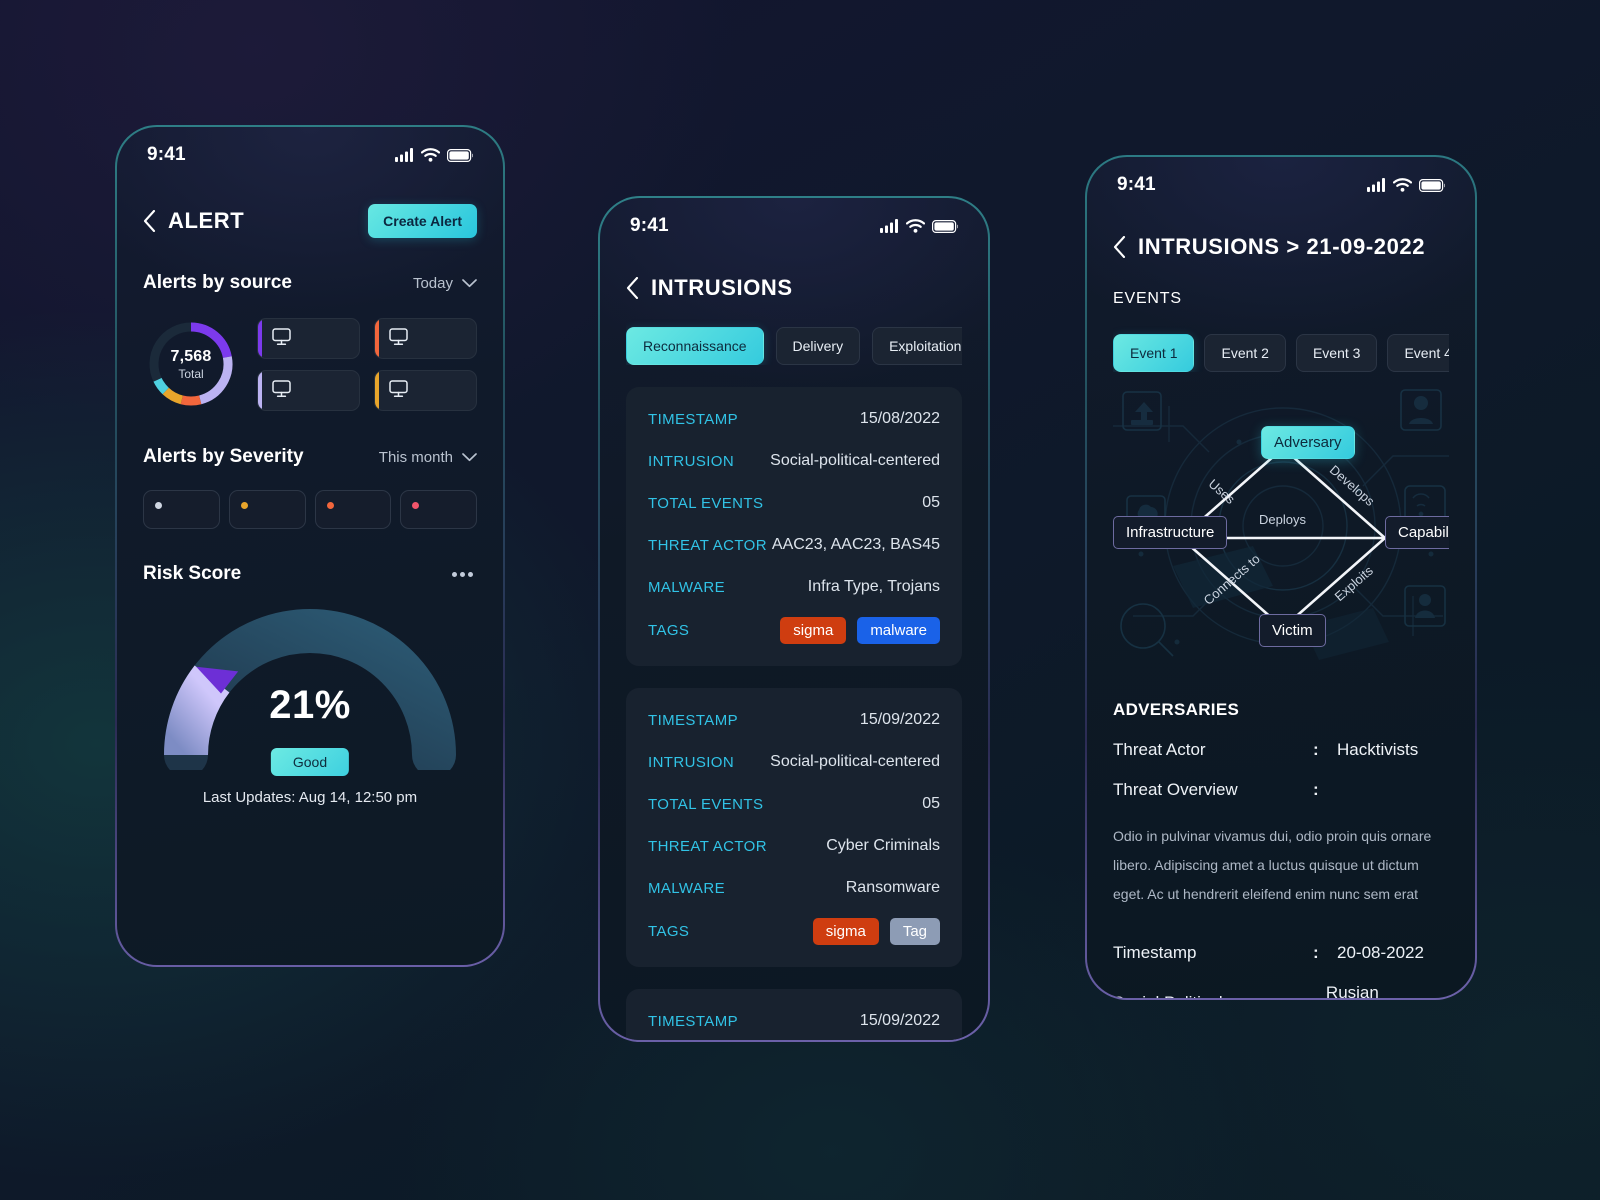  I want to click on tab-delivery: Delivery, so click(818, 346).